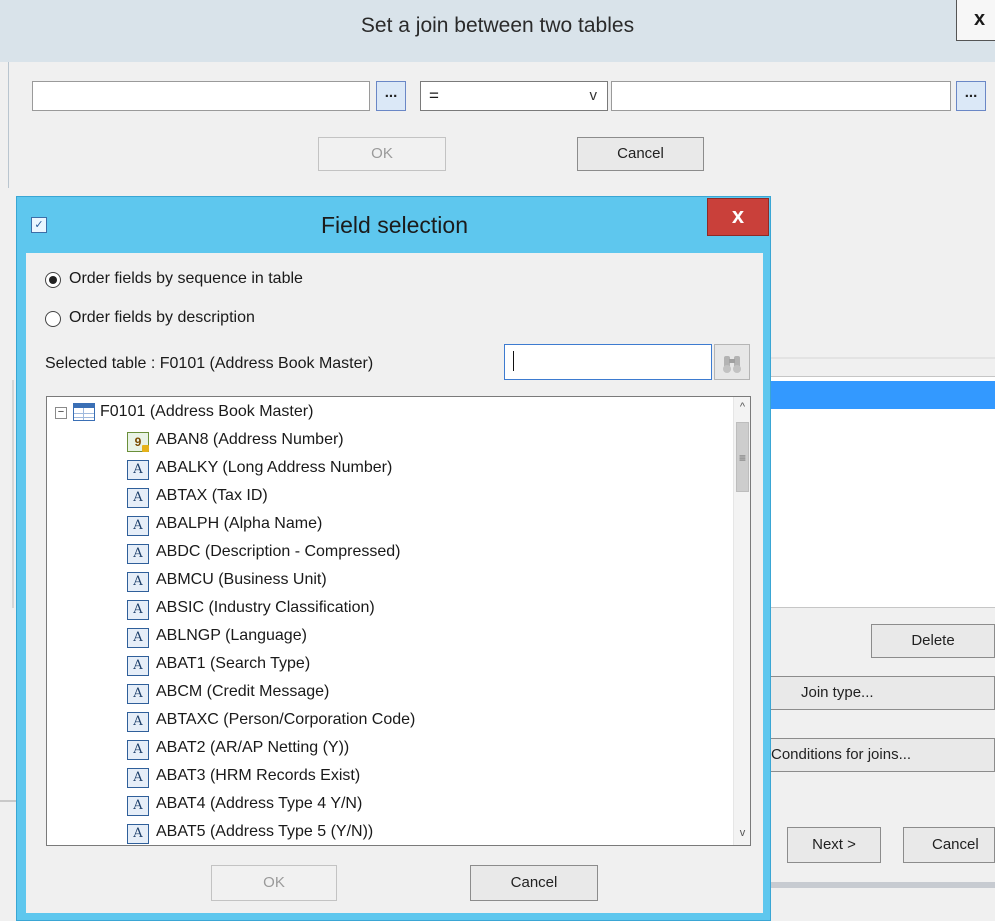 The width and height of the screenshot is (995, 921). I want to click on field-label: ABAT3 (HRM Records Exist), so click(258, 775).